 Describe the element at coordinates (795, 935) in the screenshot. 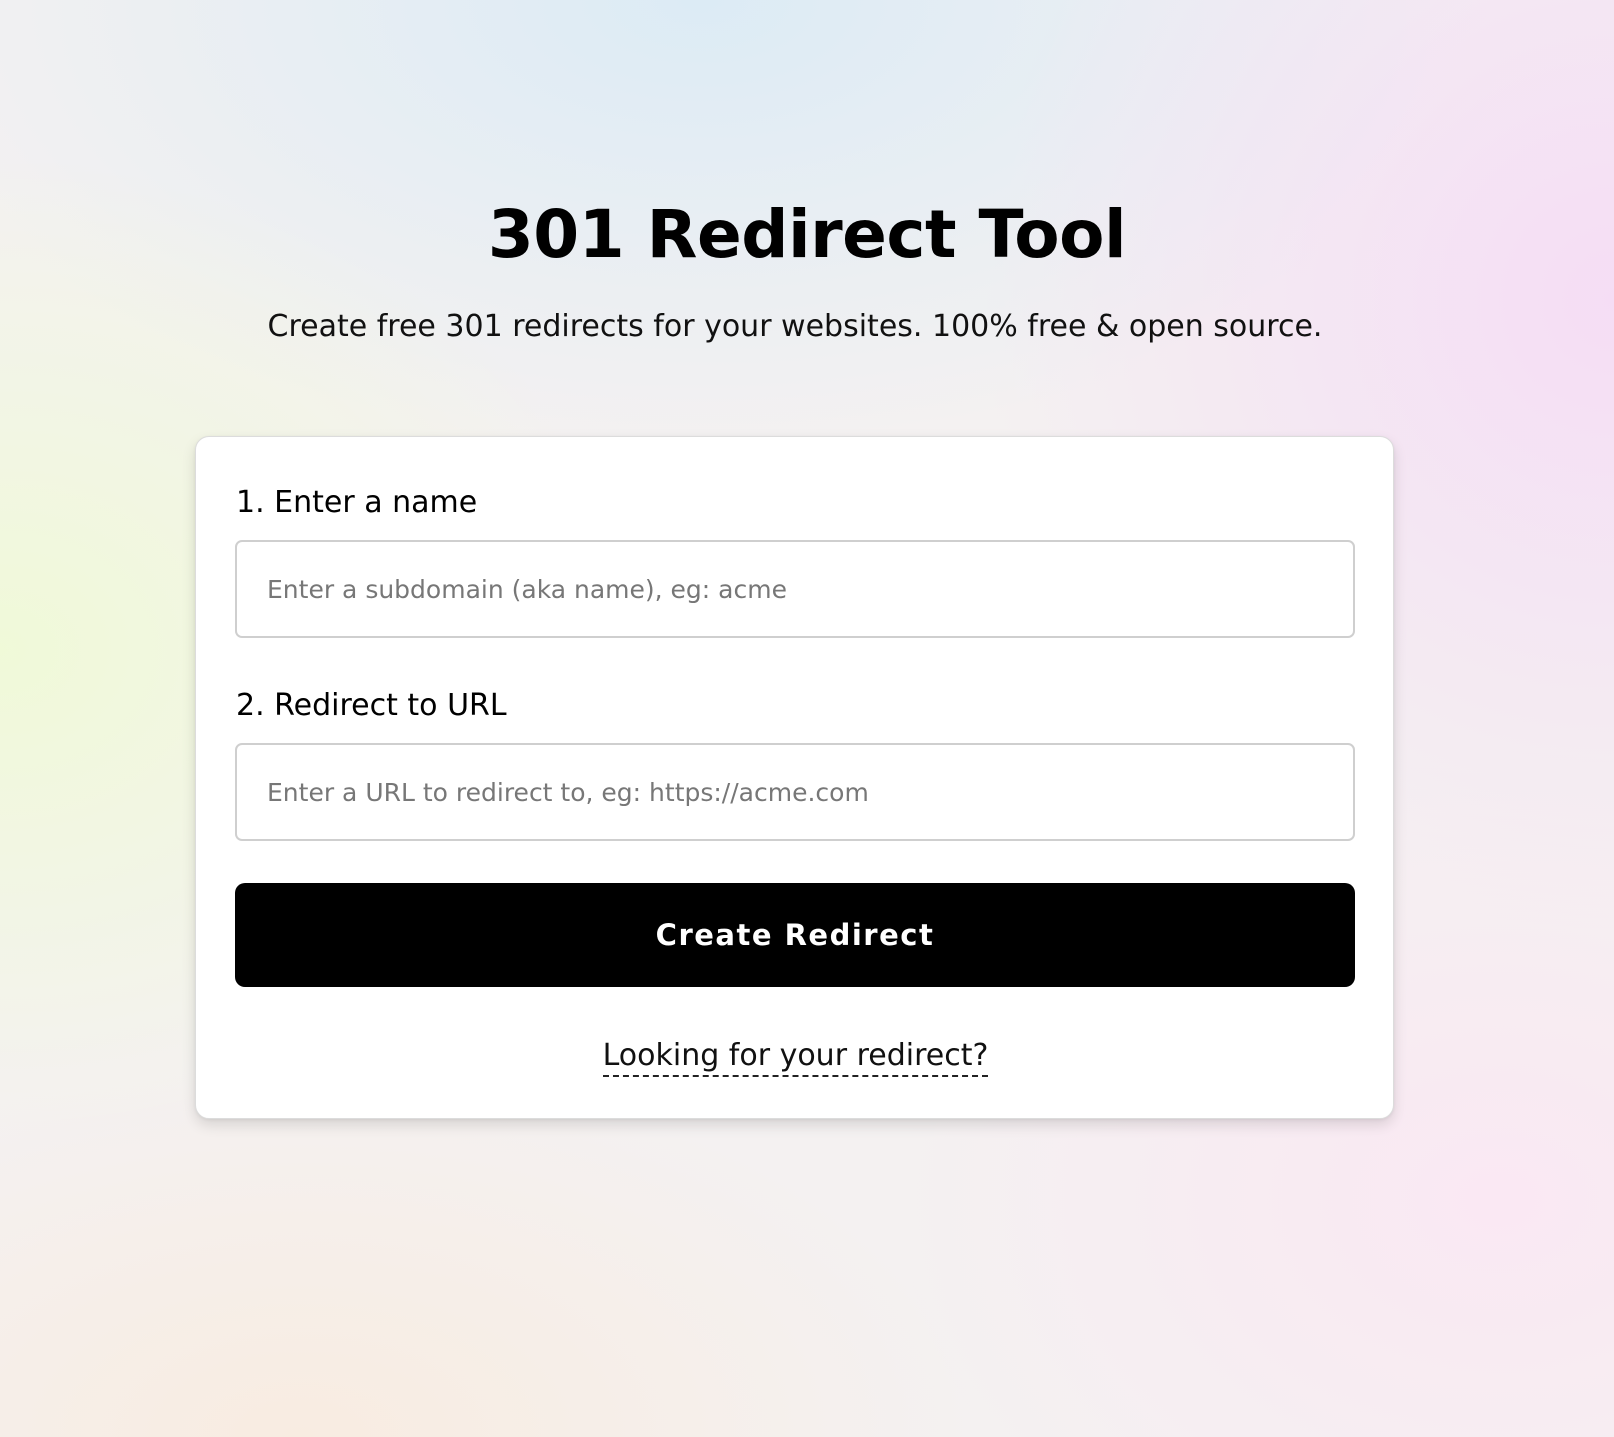

I see `create-redirect-button: Create Redirect` at that location.